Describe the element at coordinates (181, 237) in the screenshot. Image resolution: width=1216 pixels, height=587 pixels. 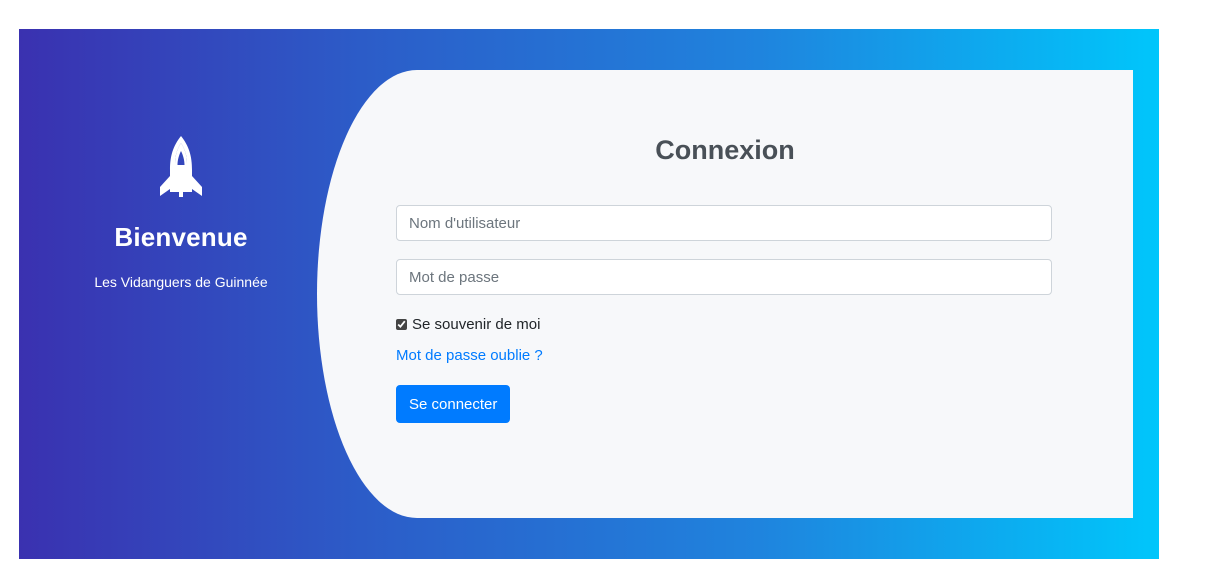
I see `welcome-heading: Bienvenue` at that location.